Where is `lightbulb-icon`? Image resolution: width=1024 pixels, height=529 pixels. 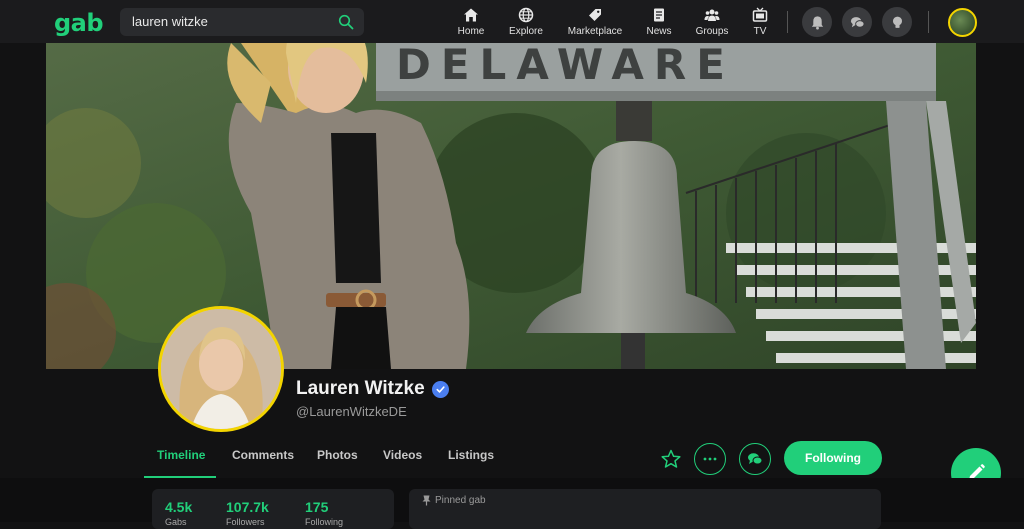 lightbulb-icon is located at coordinates (897, 22).